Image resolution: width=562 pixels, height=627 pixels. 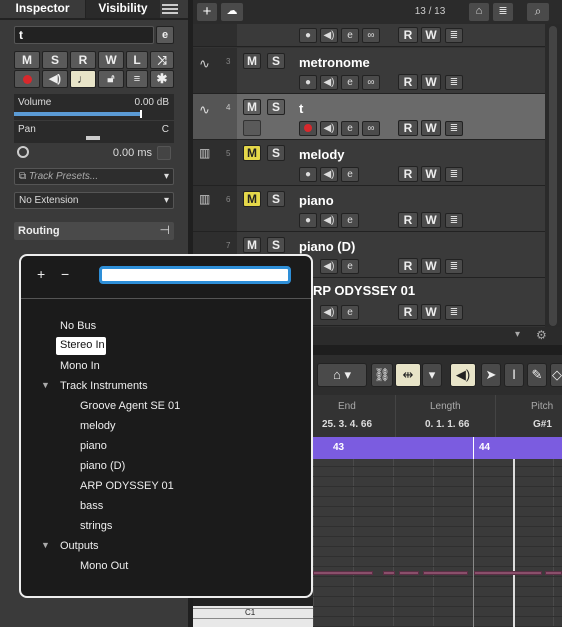 What do you see at coordinates (162, 79) in the screenshot?
I see `freeze-icon: ✱` at bounding box center [162, 79].